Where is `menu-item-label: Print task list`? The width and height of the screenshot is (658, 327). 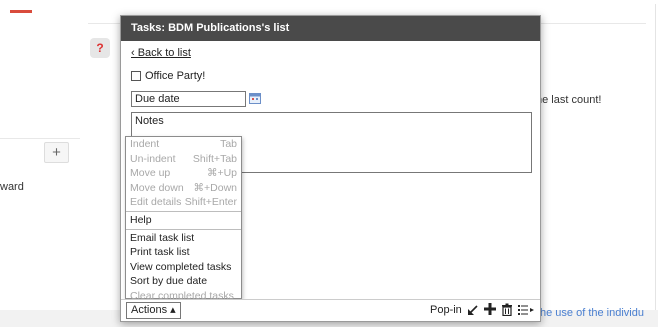
menu-item-label: Print task list is located at coordinates (160, 252).